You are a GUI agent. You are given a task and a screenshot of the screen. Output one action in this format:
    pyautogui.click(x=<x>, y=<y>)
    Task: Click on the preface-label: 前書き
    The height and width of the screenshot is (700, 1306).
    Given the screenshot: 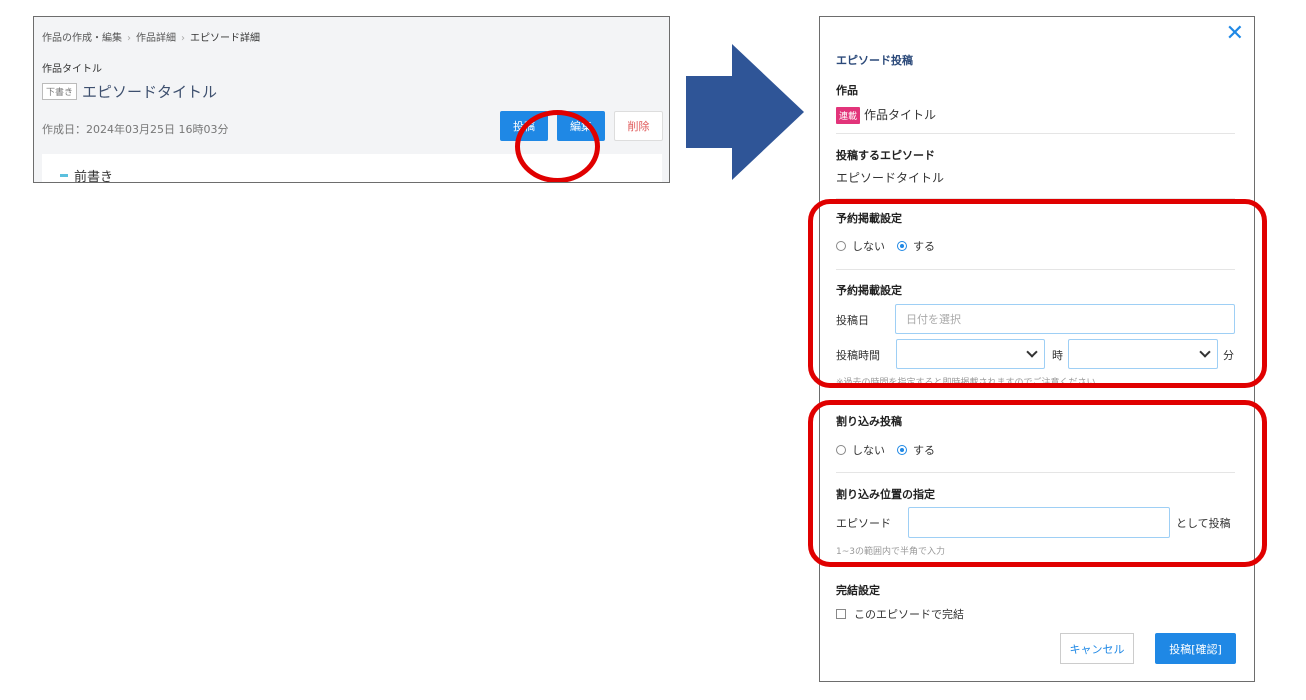 What is the action you would take?
    pyautogui.click(x=94, y=176)
    